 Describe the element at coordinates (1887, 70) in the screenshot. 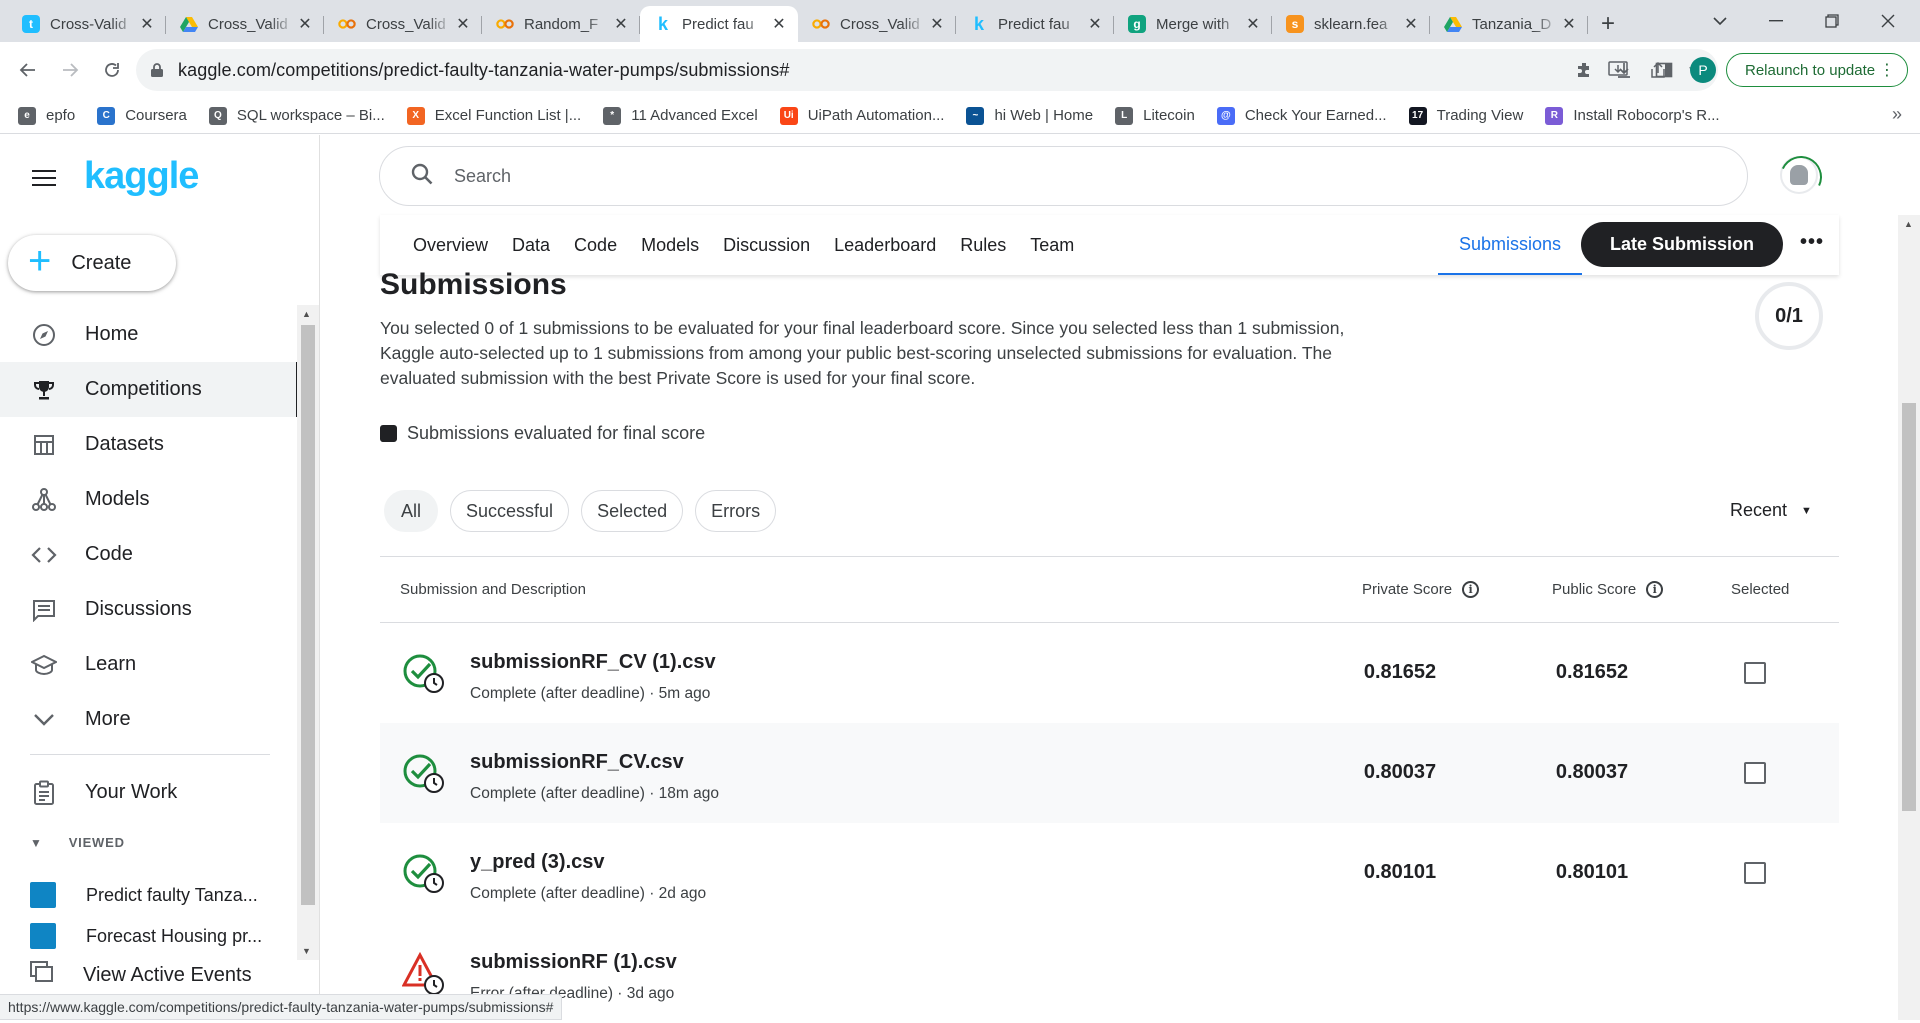

I see `more-vert-icon: ⋮` at that location.